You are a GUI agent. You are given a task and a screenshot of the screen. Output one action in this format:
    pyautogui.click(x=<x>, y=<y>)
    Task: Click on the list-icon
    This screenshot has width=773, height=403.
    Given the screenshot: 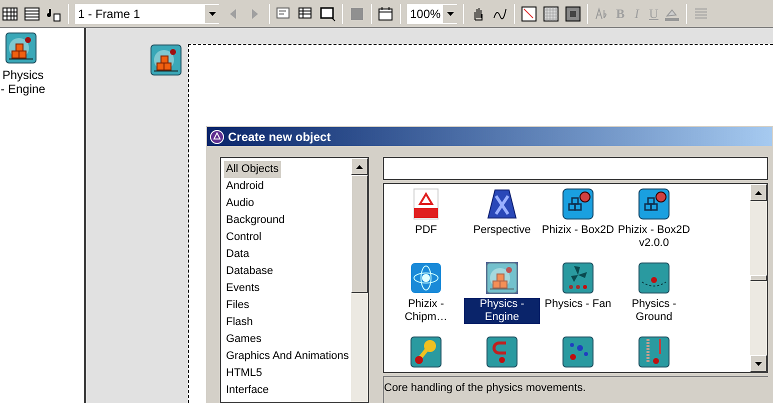 What is the action you would take?
    pyautogui.click(x=32, y=14)
    